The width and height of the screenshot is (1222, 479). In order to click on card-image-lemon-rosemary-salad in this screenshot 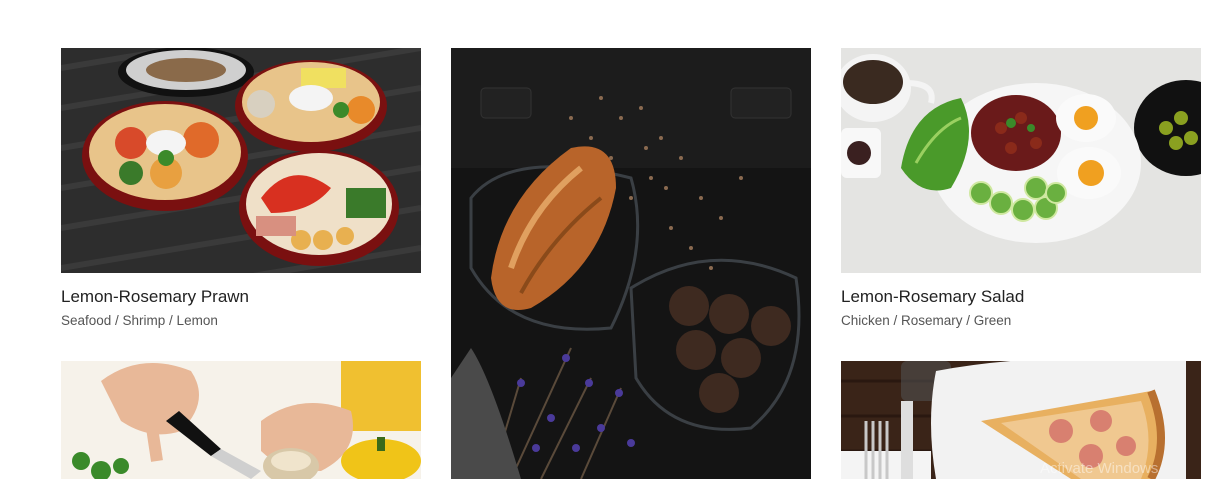, I will do `click(1021, 160)`.